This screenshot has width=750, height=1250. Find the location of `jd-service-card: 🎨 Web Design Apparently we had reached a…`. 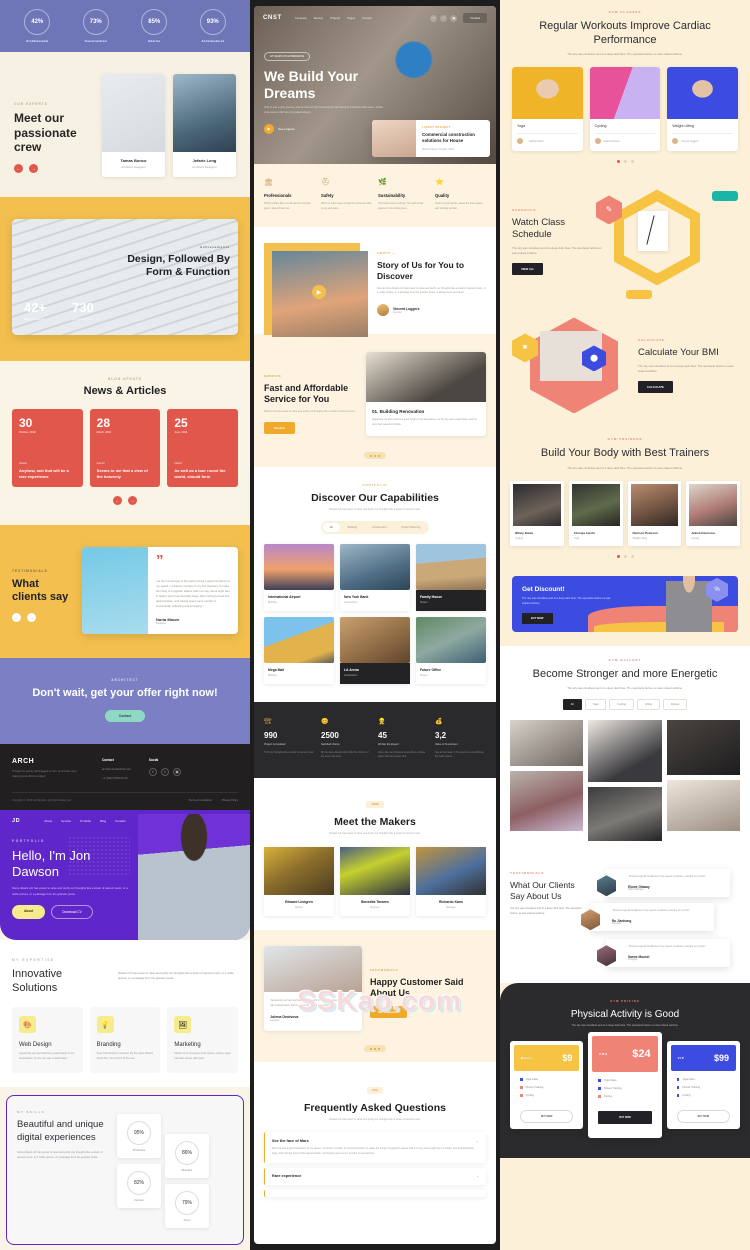

jd-service-card: 🎨 Web Design Apparently we had reached a… is located at coordinates (47, 1040).